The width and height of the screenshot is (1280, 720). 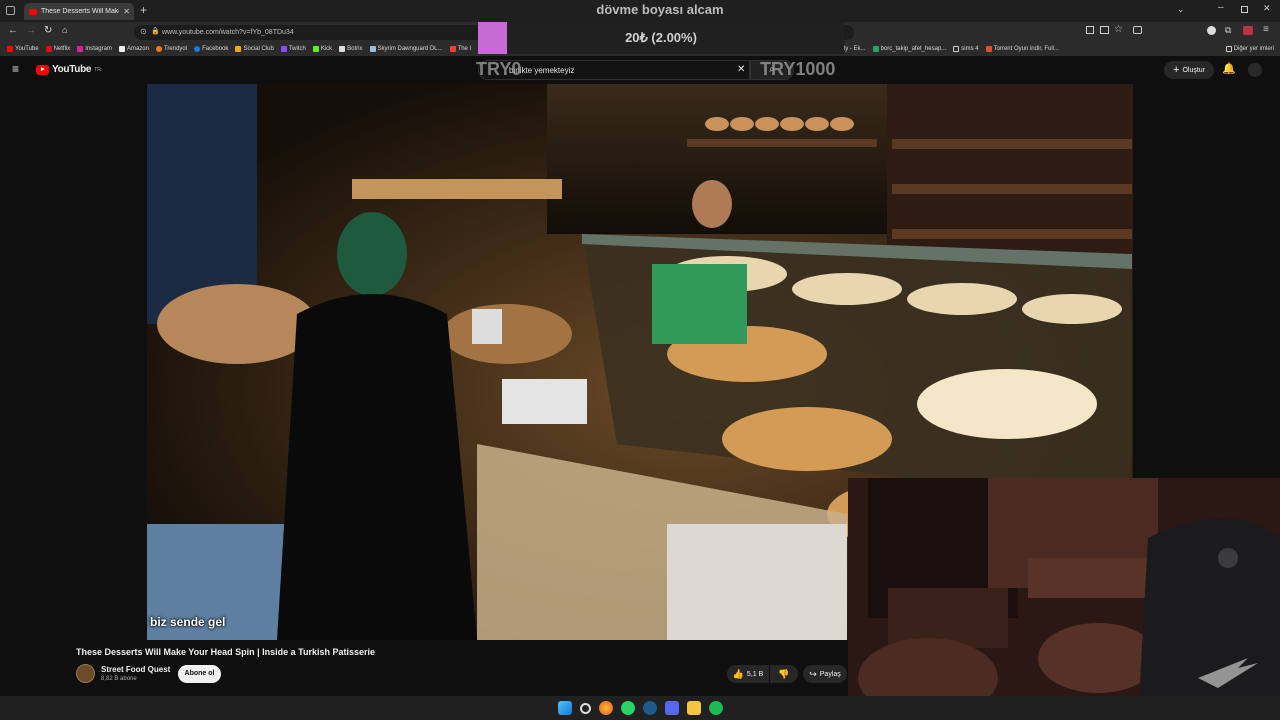 I want to click on bookmark-red-icon, so click(x=452, y=49).